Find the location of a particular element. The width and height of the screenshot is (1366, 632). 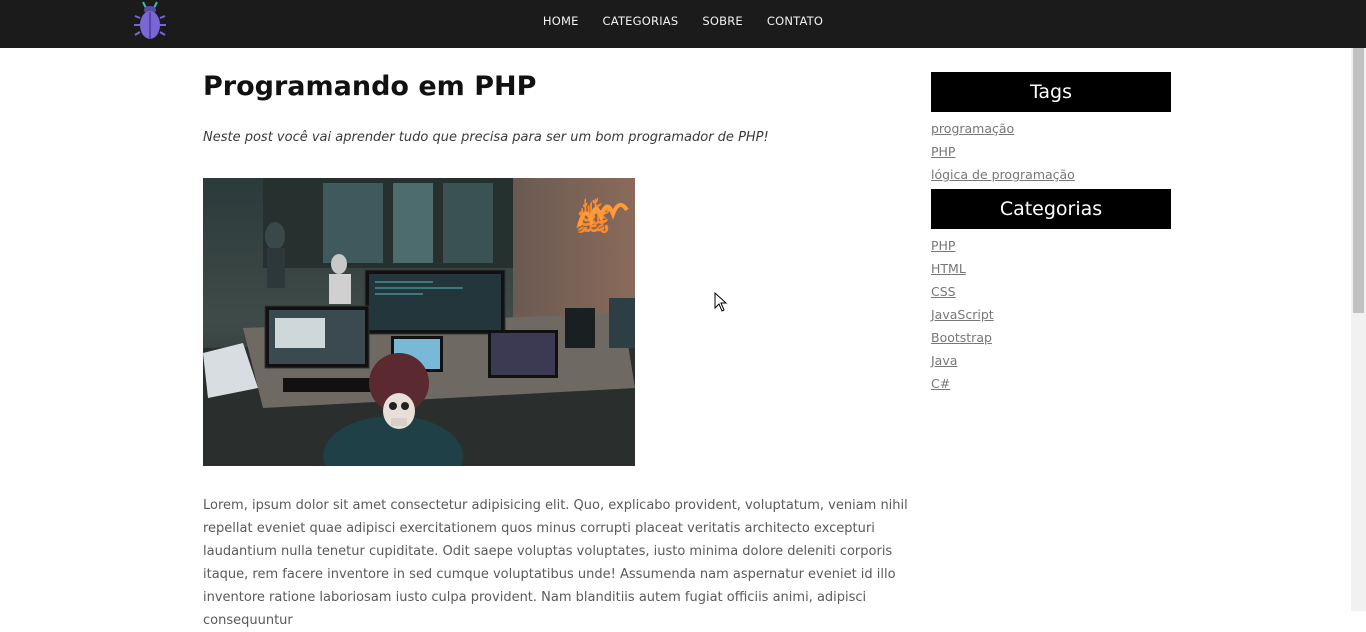

top-navbar: HOME CATEGORIAS SOBRE CONTATO is located at coordinates (683, 24).